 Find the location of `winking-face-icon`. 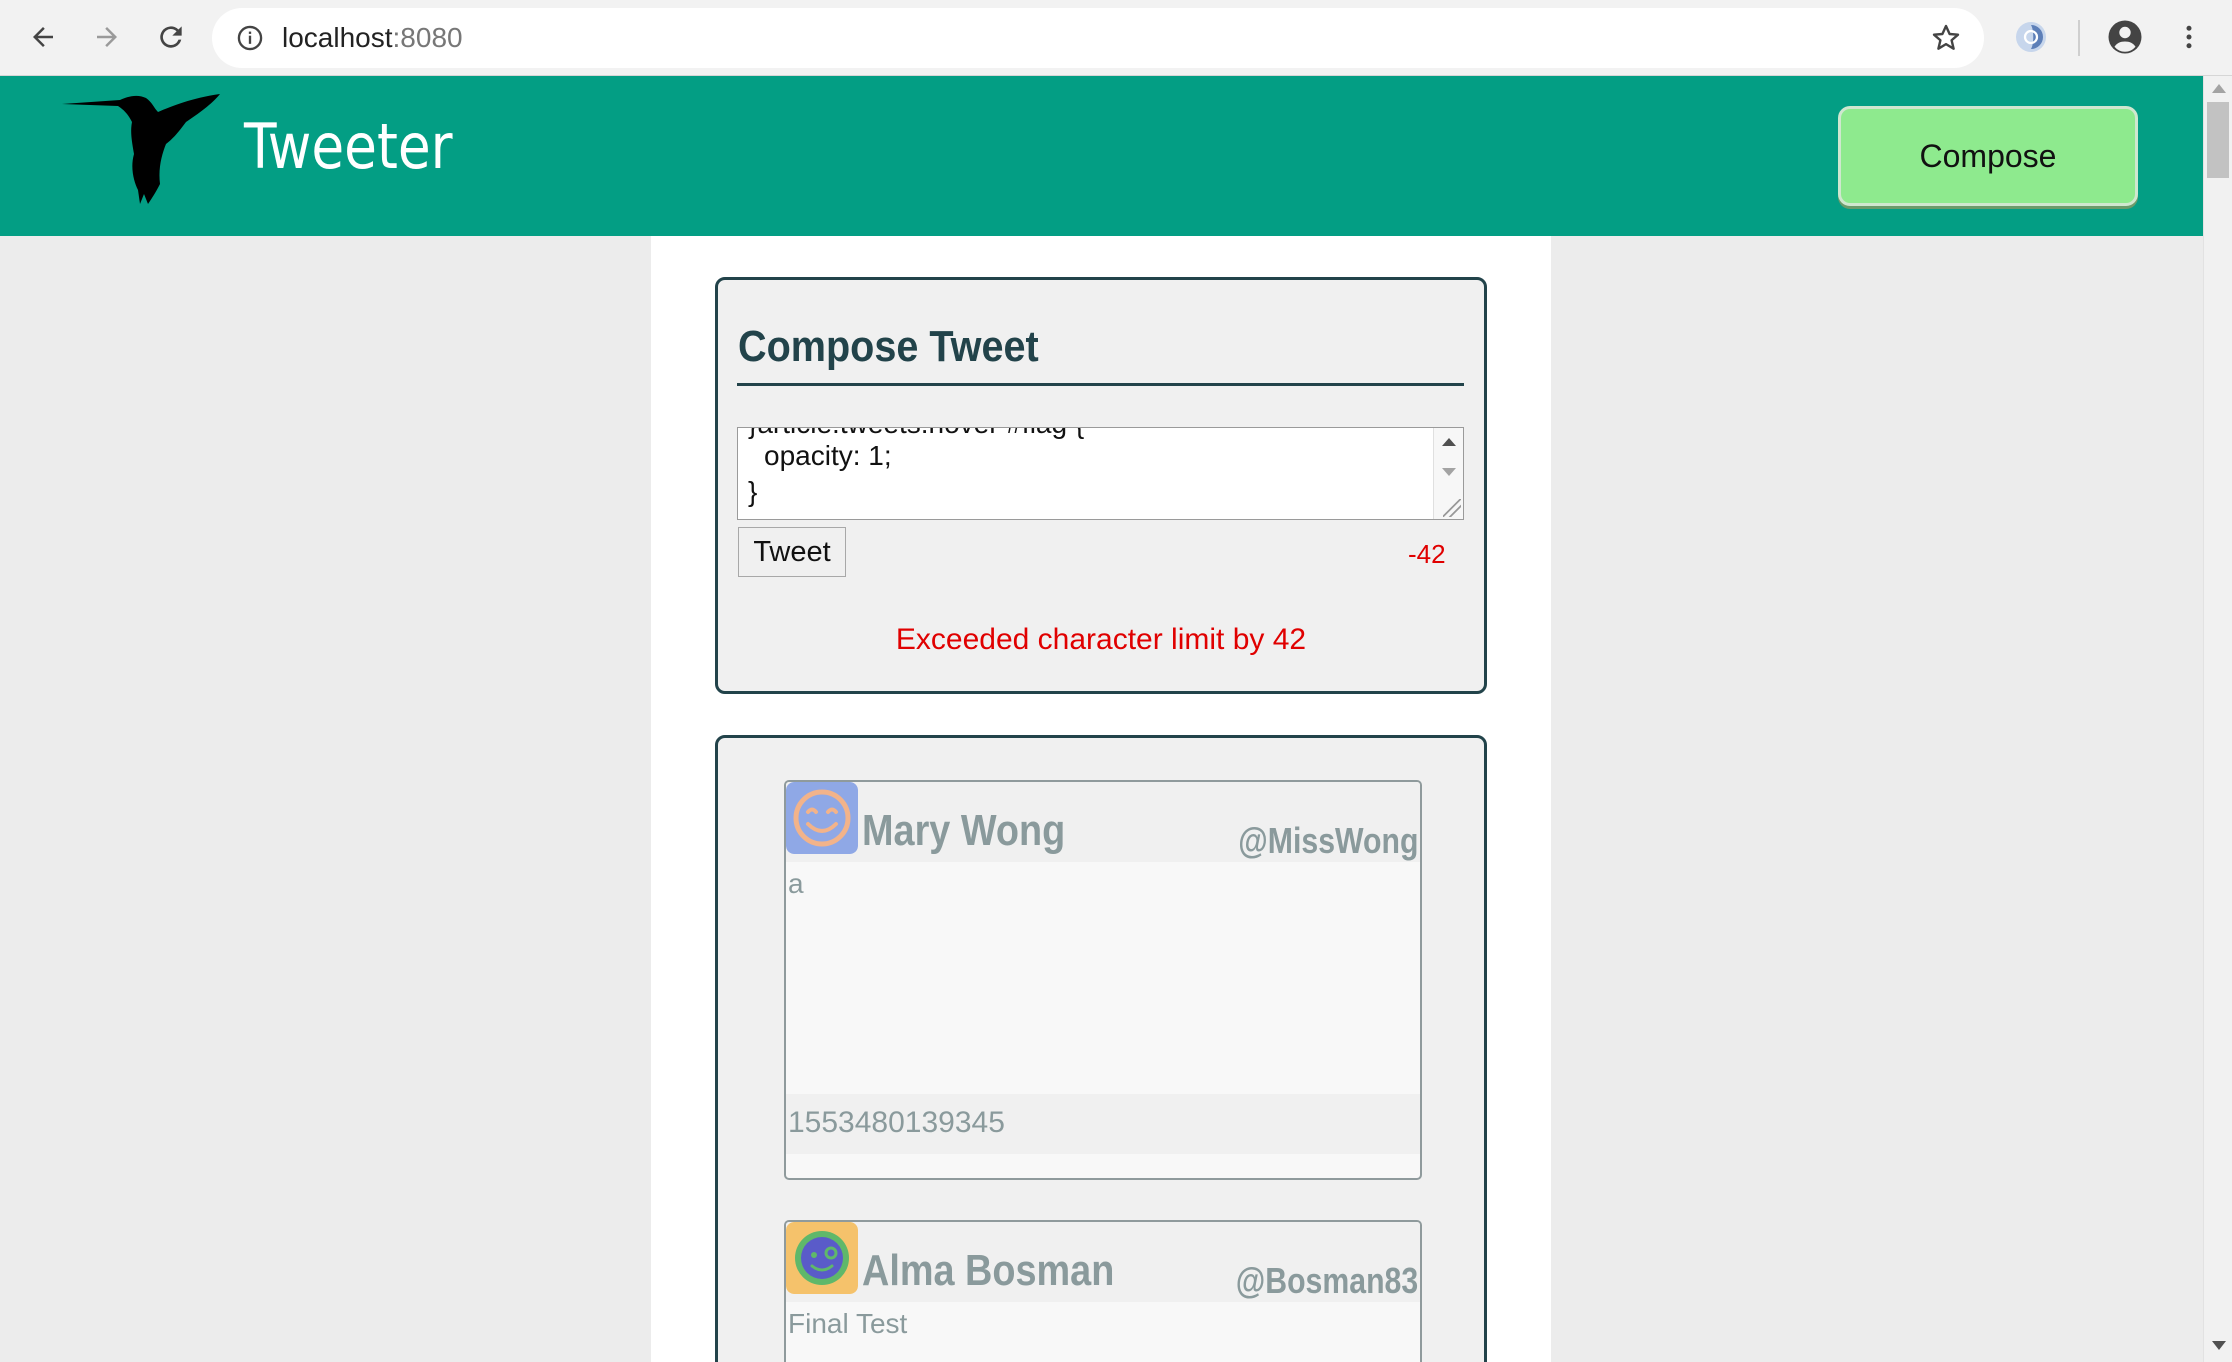

winking-face-icon is located at coordinates (822, 1258).